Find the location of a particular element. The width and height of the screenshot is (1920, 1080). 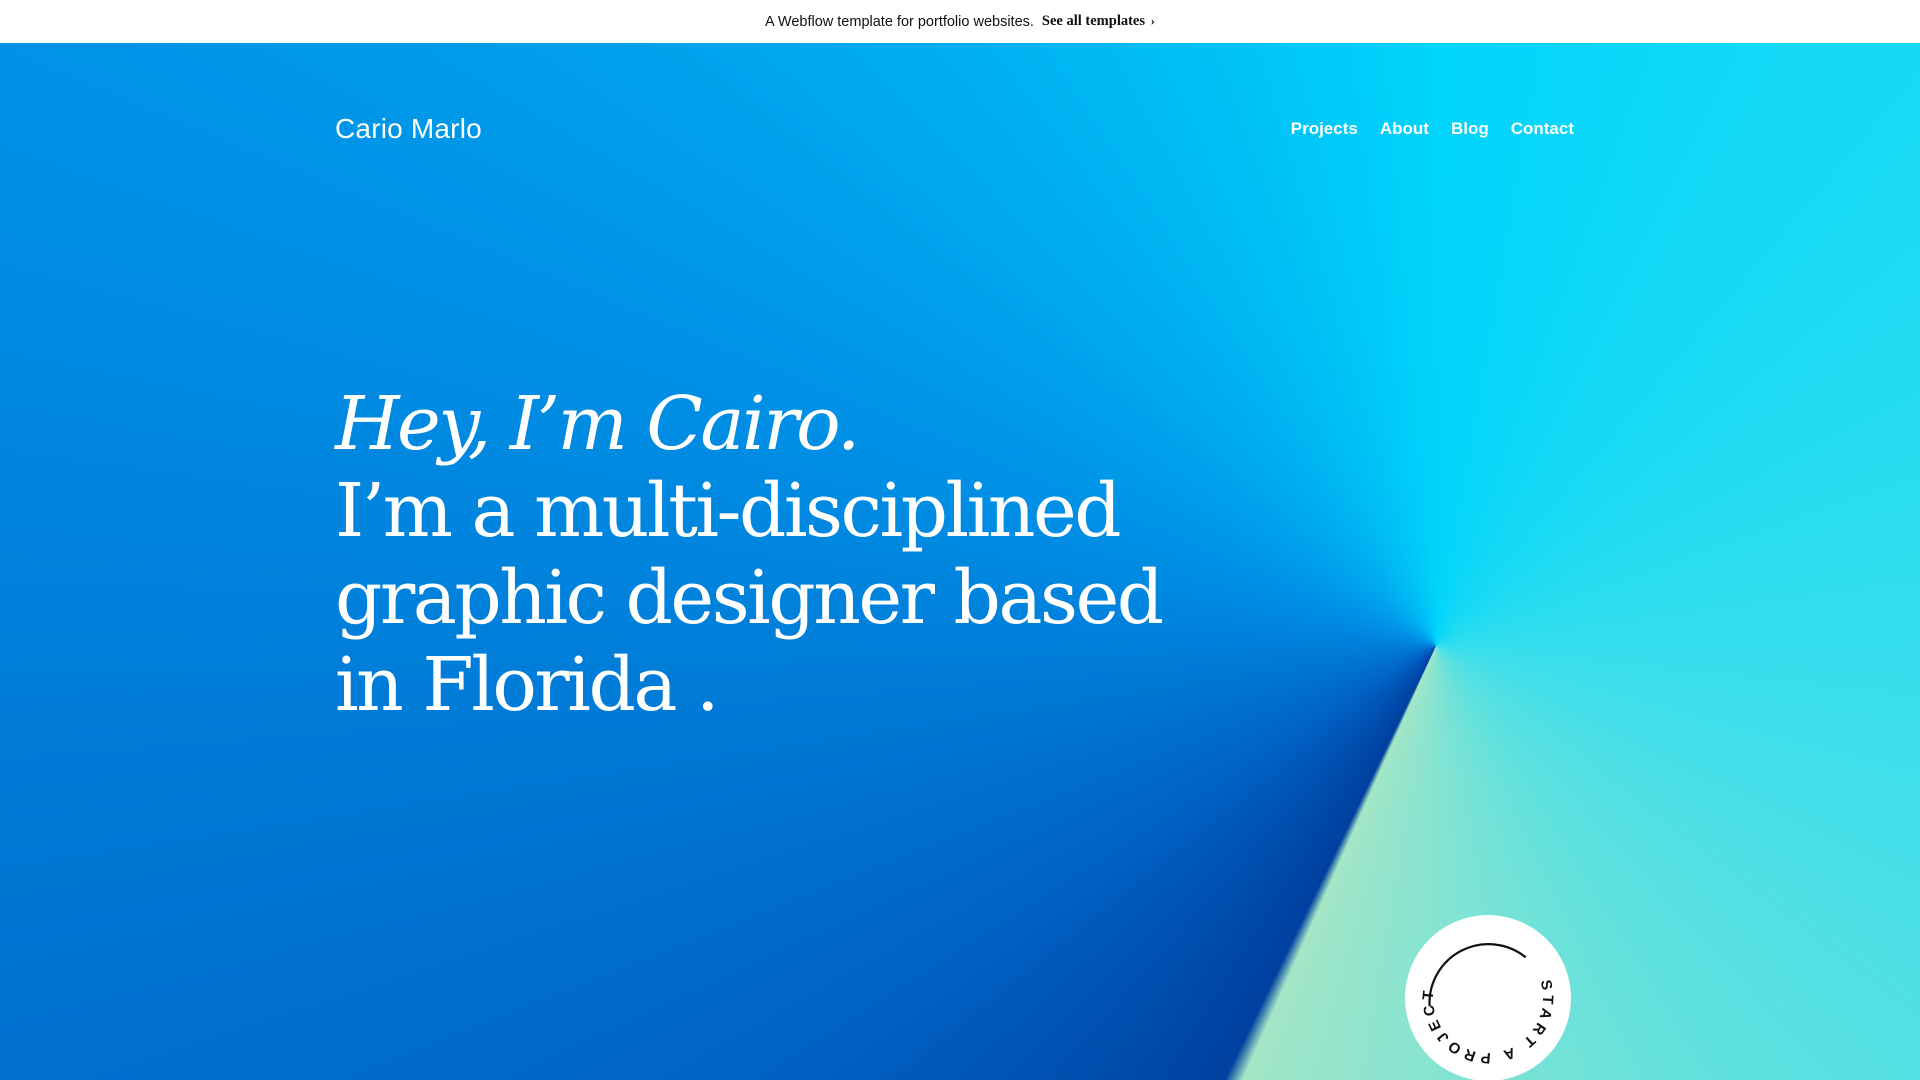

main-nav: Projects About Blog Contact is located at coordinates (1432, 129).